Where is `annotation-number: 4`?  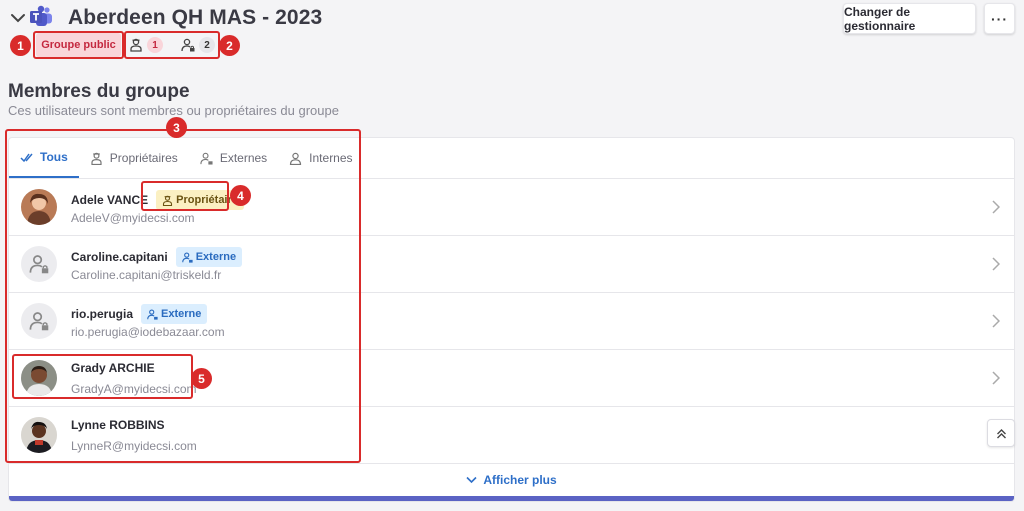 annotation-number: 4 is located at coordinates (240, 195).